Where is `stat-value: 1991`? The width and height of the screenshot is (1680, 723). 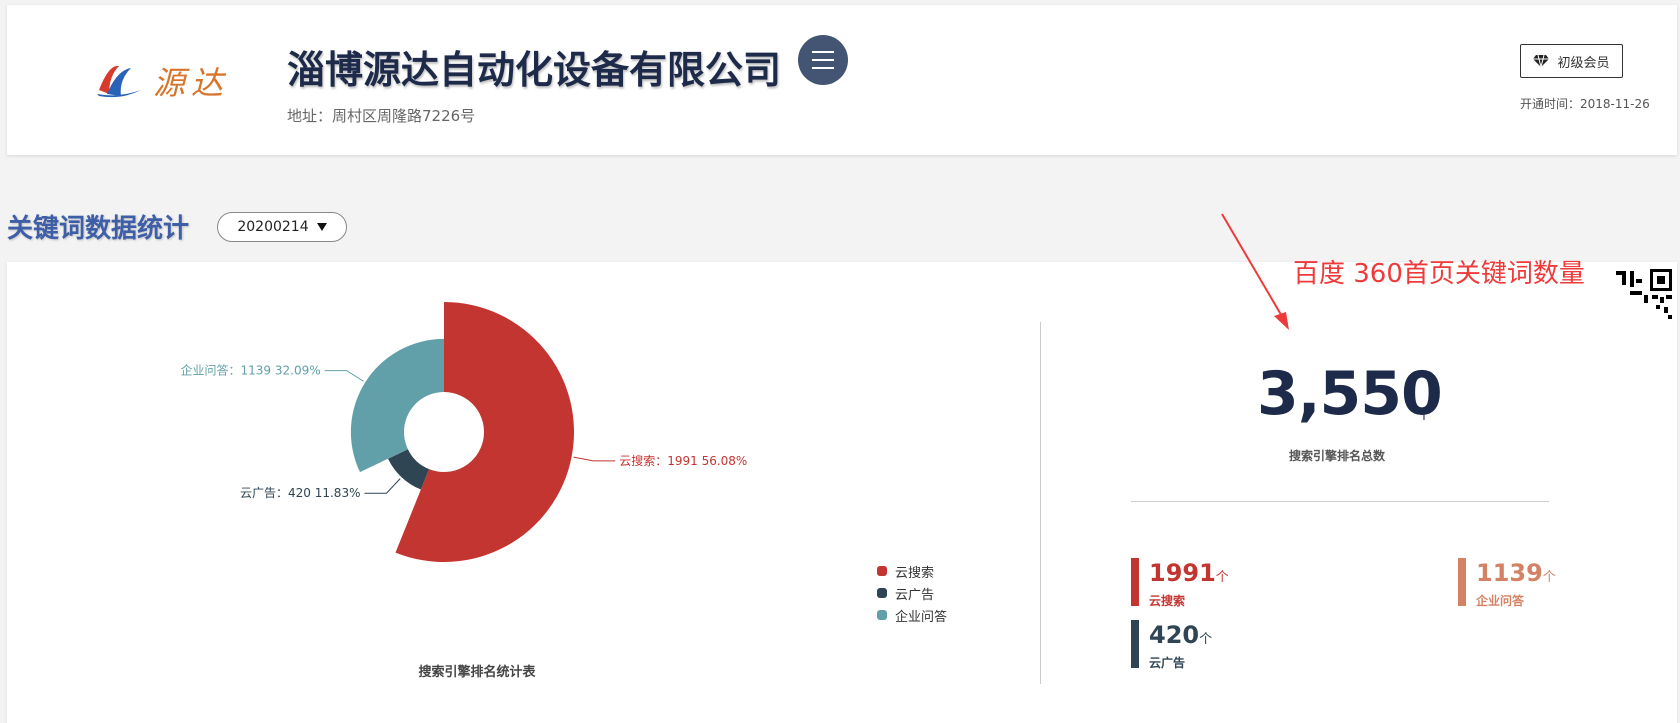 stat-value: 1991 is located at coordinates (1182, 573).